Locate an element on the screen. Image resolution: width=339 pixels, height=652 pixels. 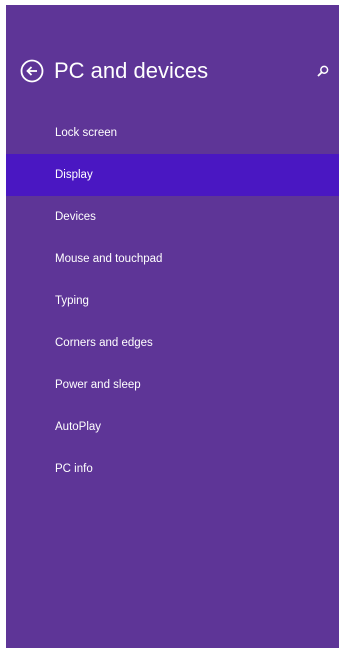
nav-item-lock-screen: Lock screen is located at coordinates (172, 133).